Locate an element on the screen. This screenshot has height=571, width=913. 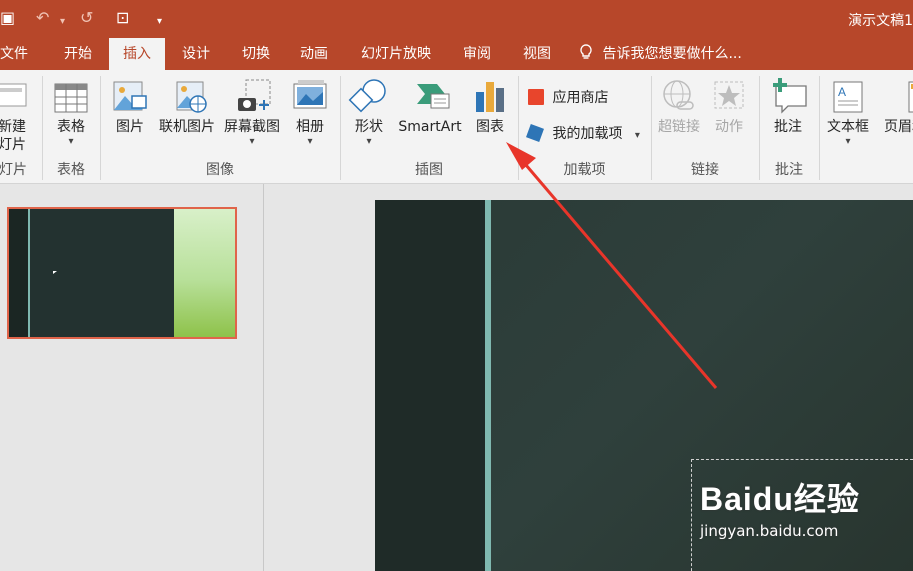
shapes-icon is located at coordinates (369, 95).